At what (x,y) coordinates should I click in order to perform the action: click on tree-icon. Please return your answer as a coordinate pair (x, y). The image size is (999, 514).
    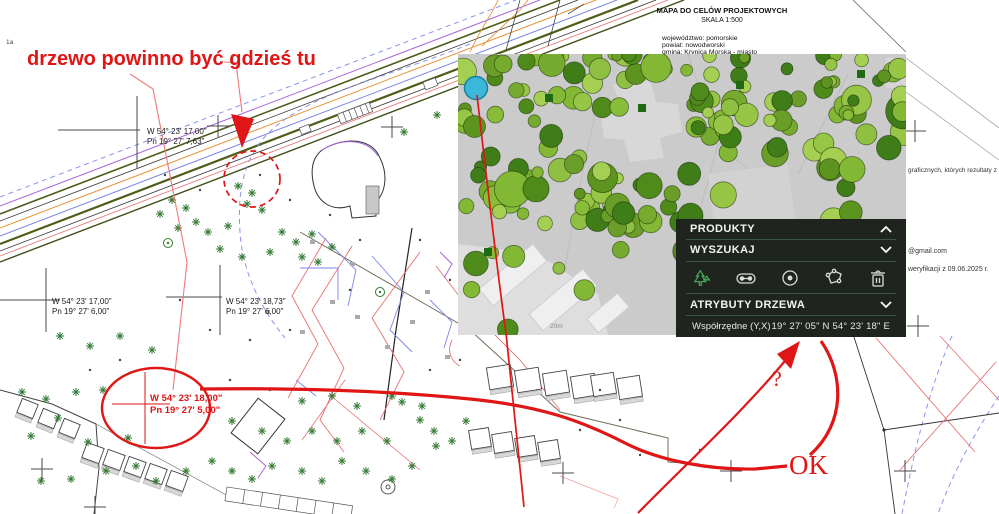
    Looking at the image, I should click on (702, 277).